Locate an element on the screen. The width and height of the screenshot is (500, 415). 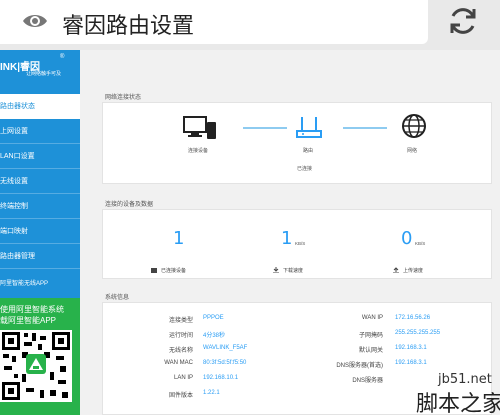
address-bar: 睿因路由设置 is located at coordinates (214, 22).